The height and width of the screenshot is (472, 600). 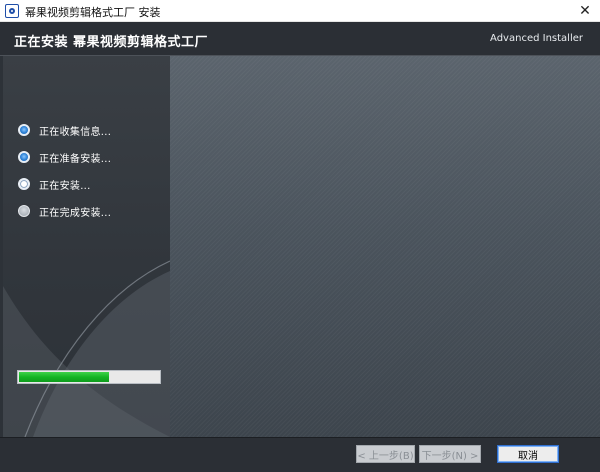 I want to click on title-bar: 幂果视频剪辑格式工厂 安装 ✕, so click(x=300, y=11).